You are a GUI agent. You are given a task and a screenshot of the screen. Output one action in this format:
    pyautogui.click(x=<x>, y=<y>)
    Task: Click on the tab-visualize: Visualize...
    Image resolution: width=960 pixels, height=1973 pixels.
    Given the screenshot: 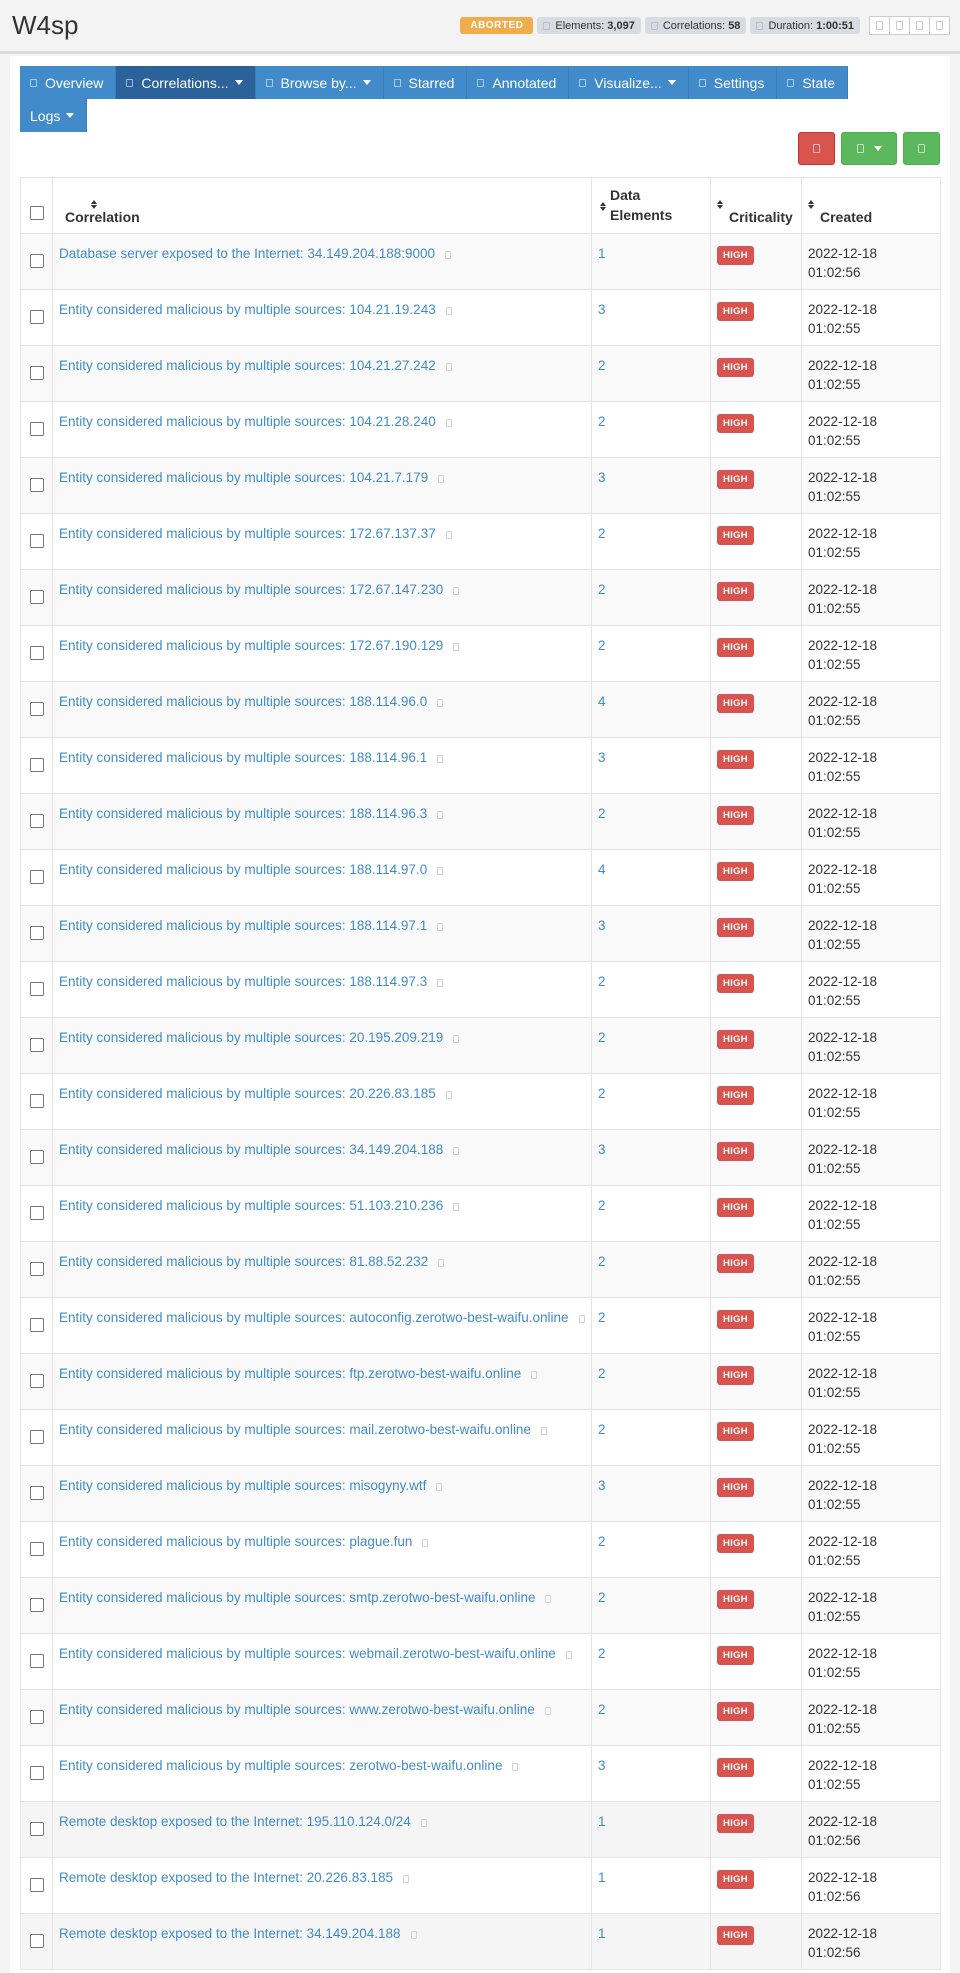 What is the action you would take?
    pyautogui.click(x=629, y=82)
    